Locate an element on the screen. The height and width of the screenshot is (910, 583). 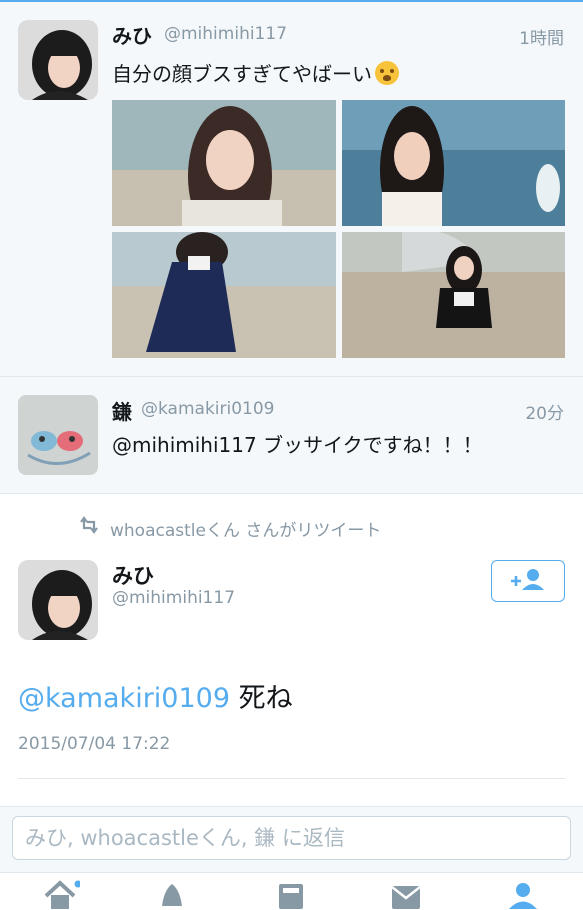
mention-link: @kamakiri0109 is located at coordinates (124, 698).